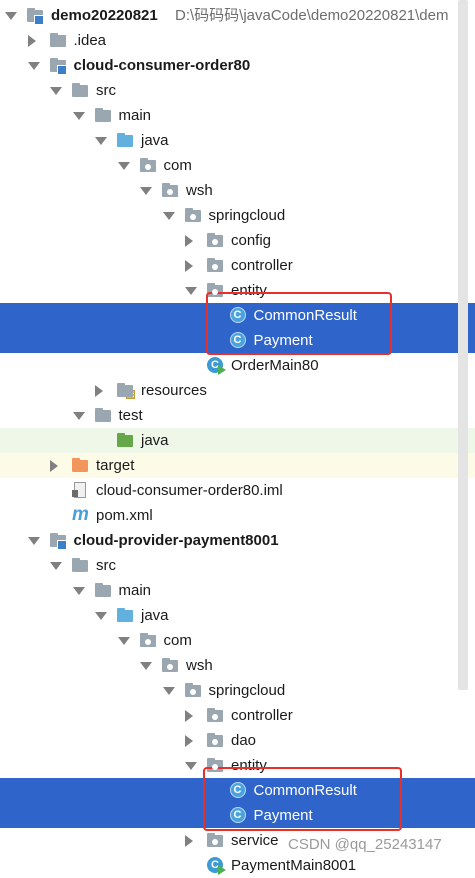 This screenshot has width=475, height=878. What do you see at coordinates (176, 540) in the screenshot?
I see `tree-row-label: cloud-provider-payment8001` at bounding box center [176, 540].